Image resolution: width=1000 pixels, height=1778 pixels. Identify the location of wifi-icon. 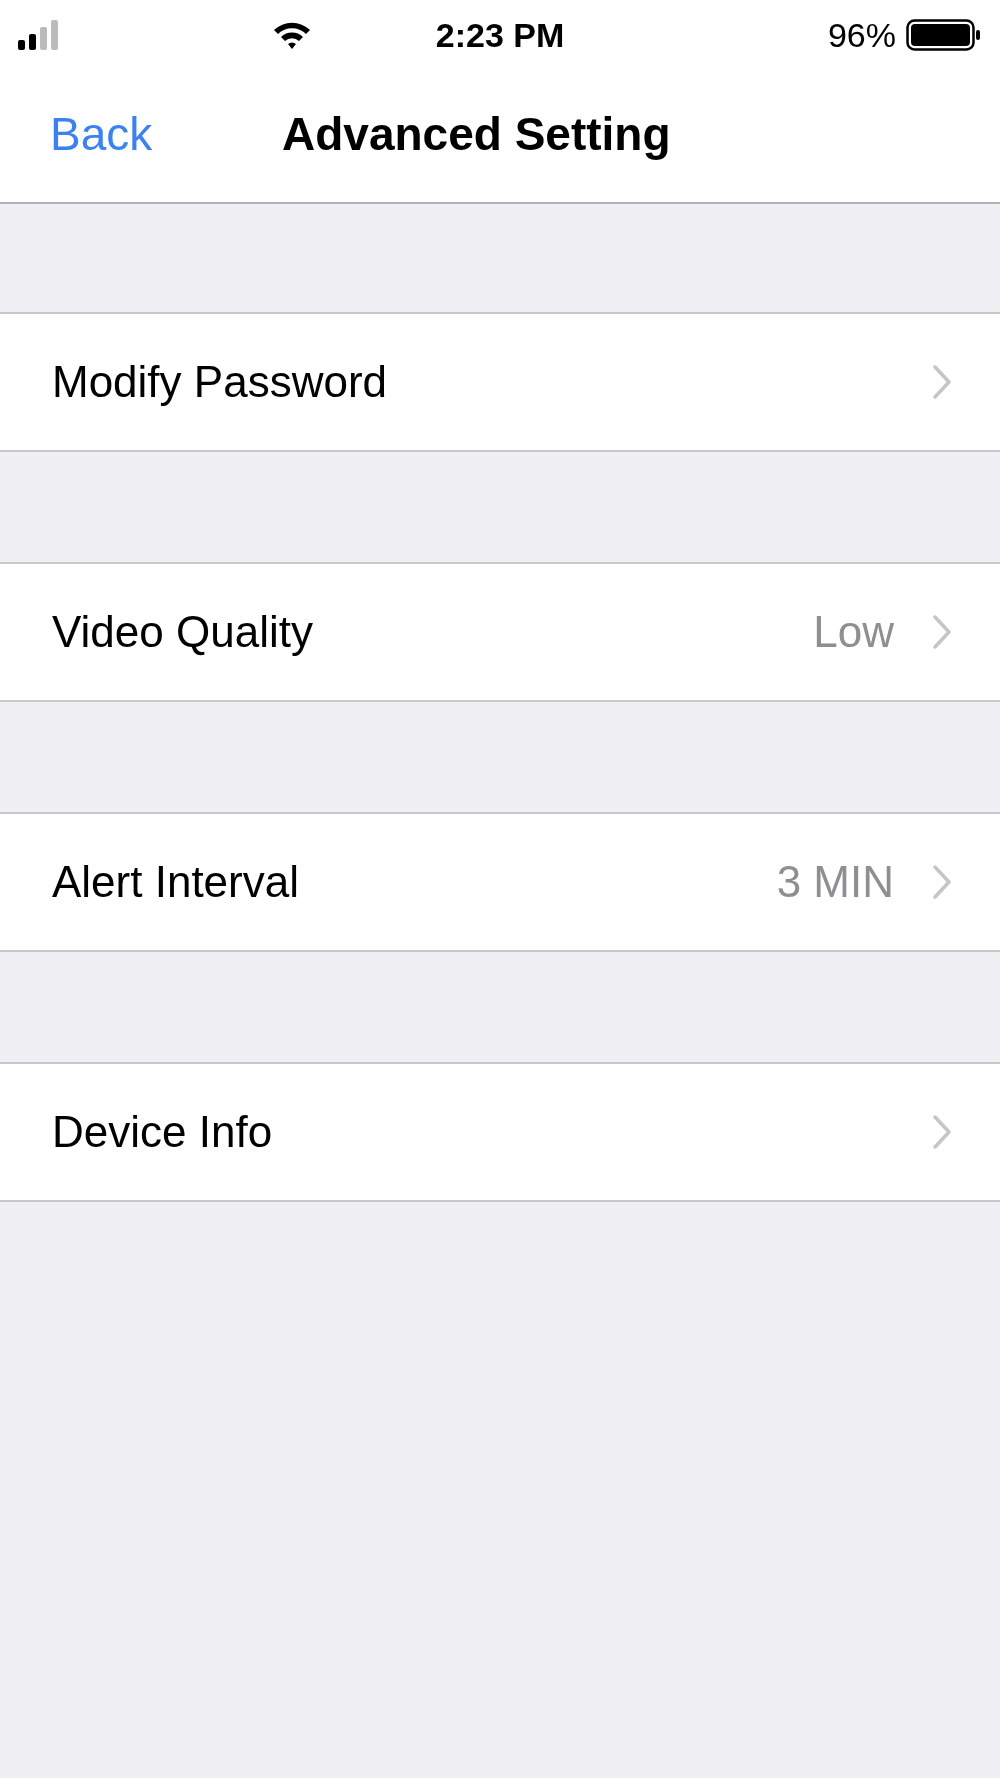
(292, 35).